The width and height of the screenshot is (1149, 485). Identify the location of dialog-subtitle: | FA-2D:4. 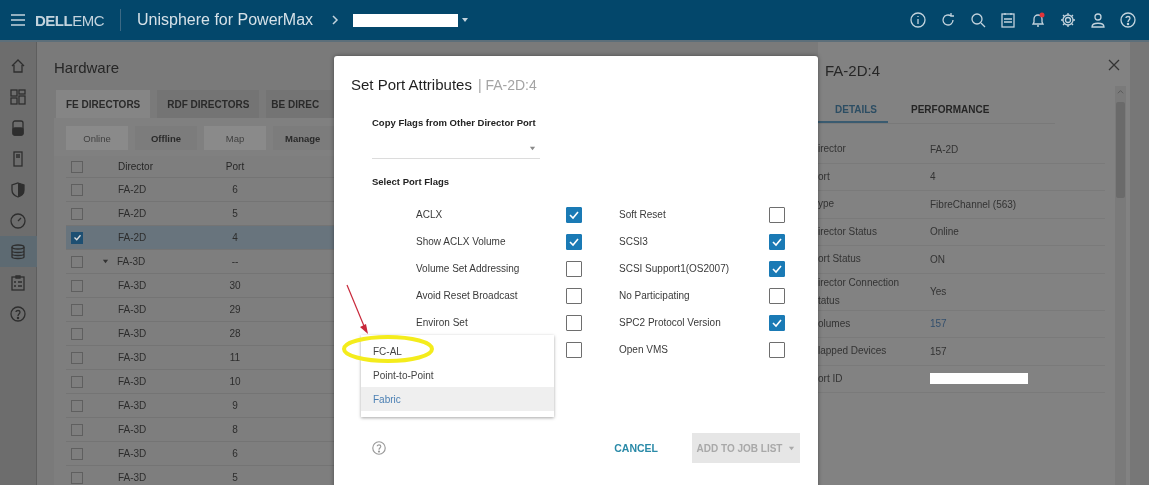
(507, 85).